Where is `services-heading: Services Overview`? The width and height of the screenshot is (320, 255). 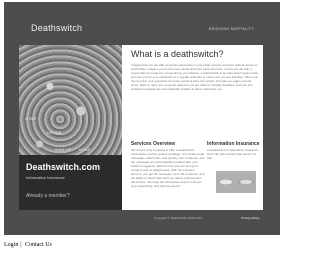 services-heading: Services Overview is located at coordinates (153, 144).